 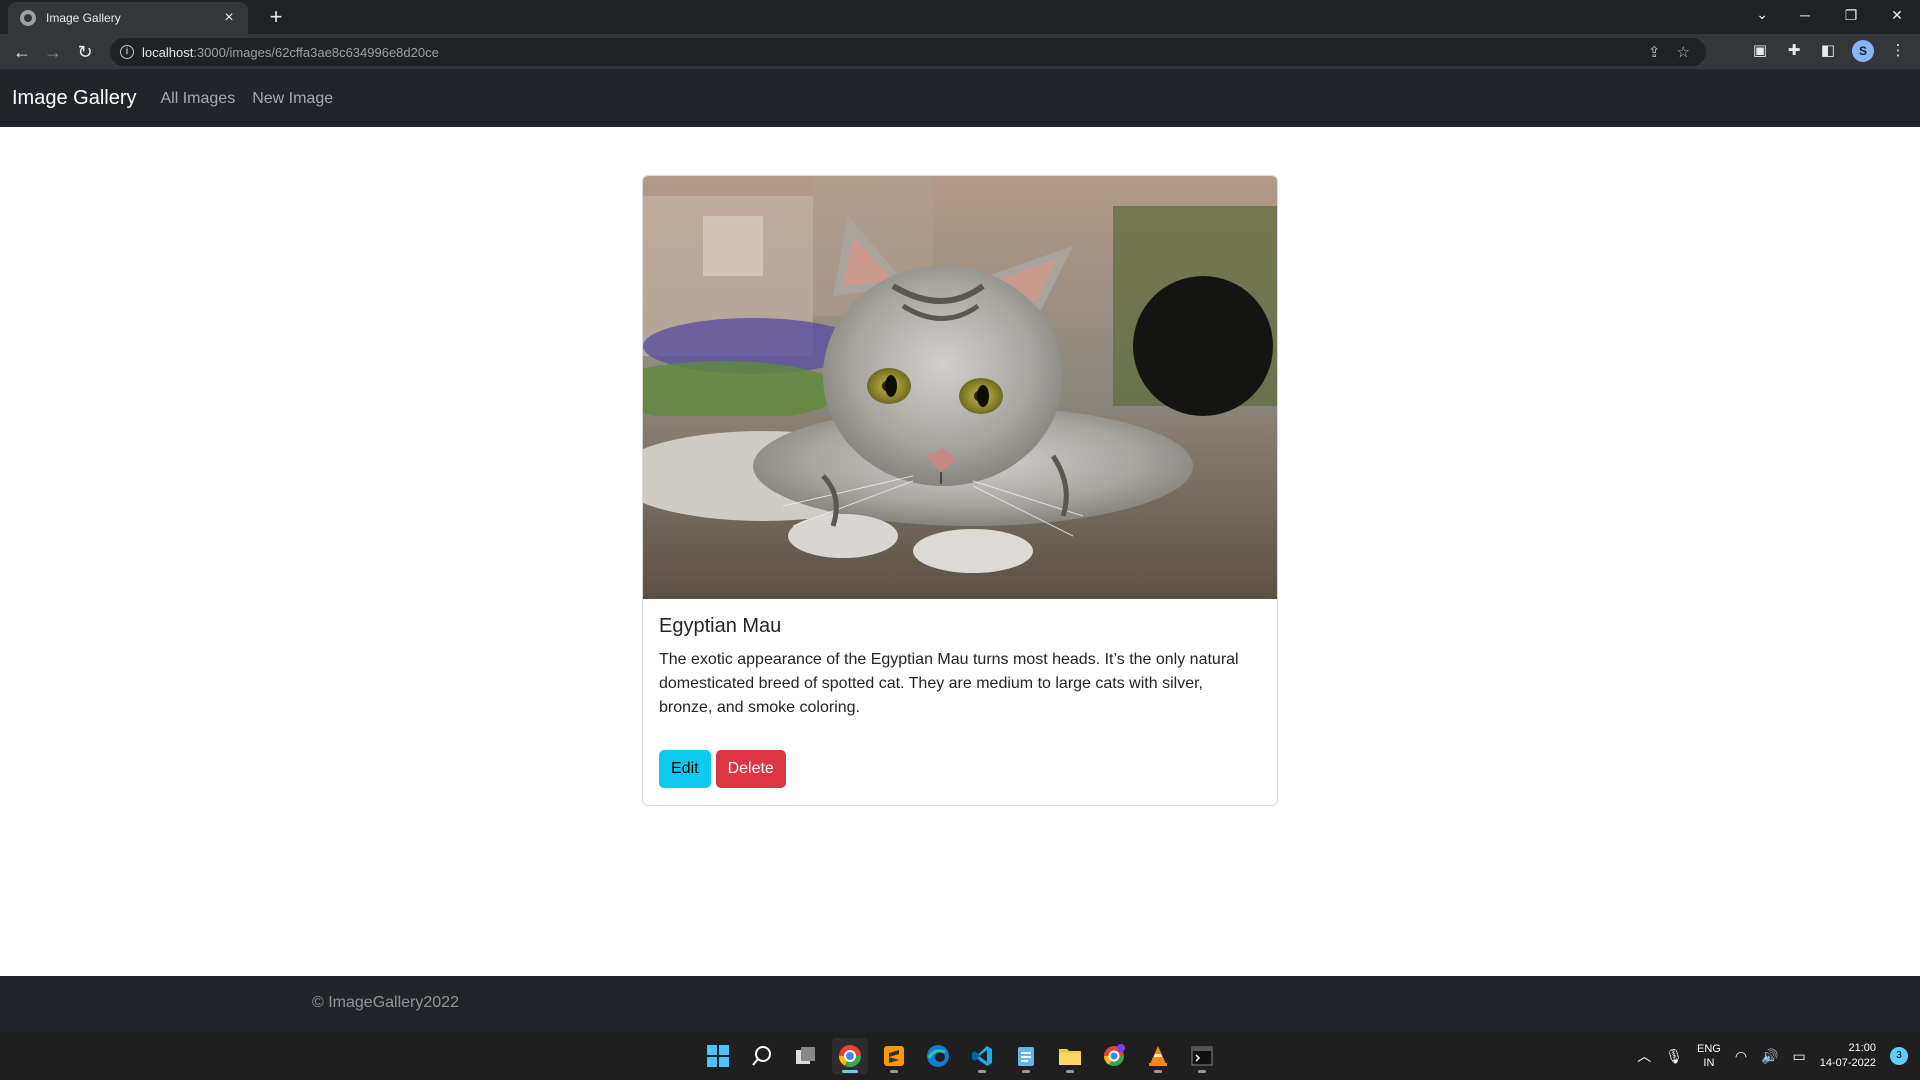 What do you see at coordinates (83, 18) in the screenshot?
I see `tab-title: Image Gallery` at bounding box center [83, 18].